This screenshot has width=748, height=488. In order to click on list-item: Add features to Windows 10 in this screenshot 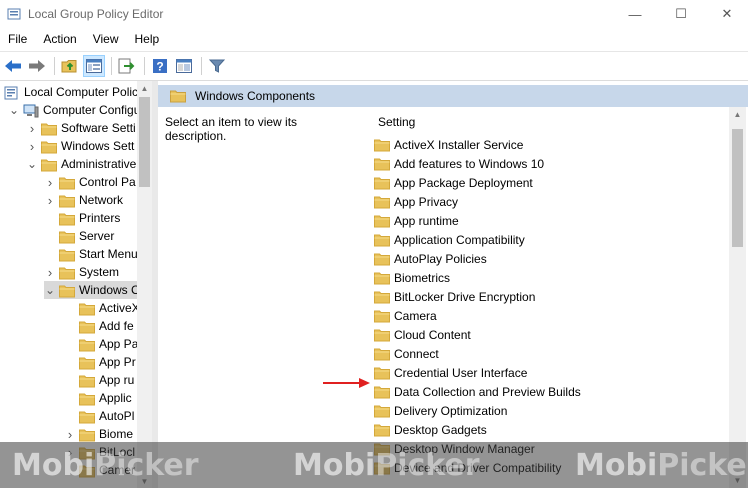, I will do `click(459, 163)`.